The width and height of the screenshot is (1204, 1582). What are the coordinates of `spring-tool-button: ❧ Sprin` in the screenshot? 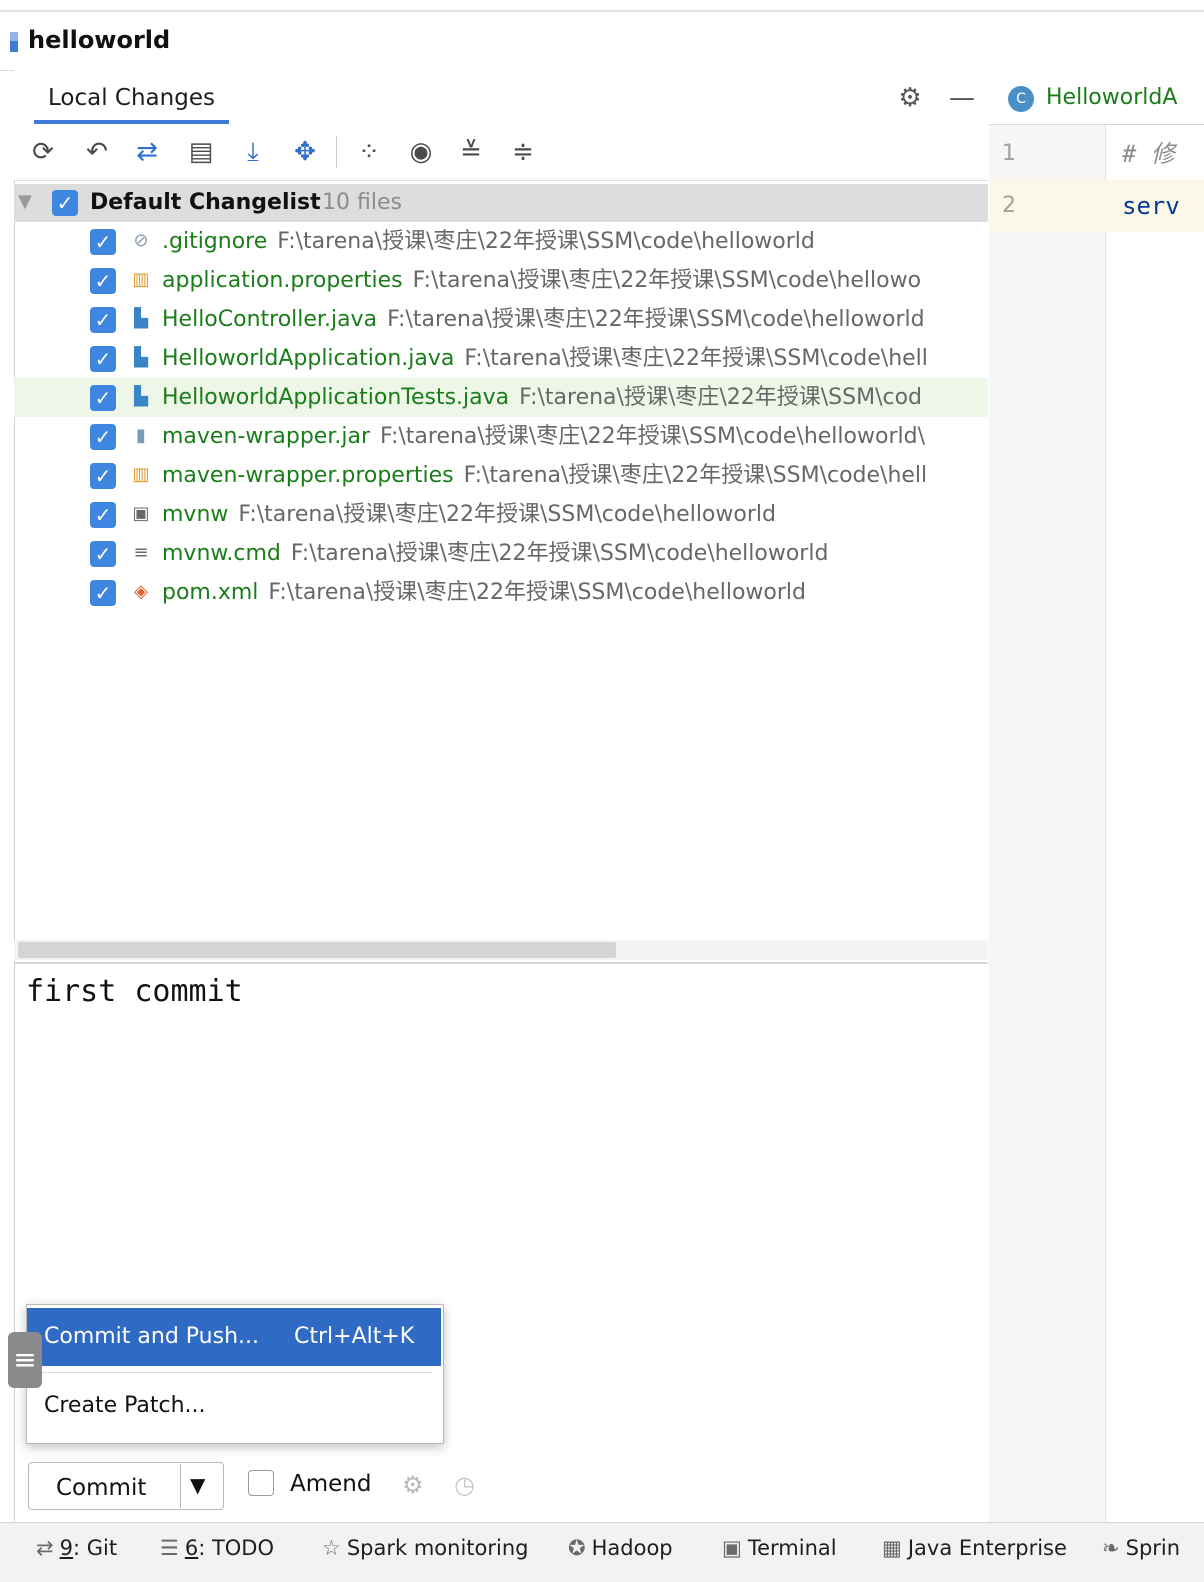 It's located at (1153, 1548).